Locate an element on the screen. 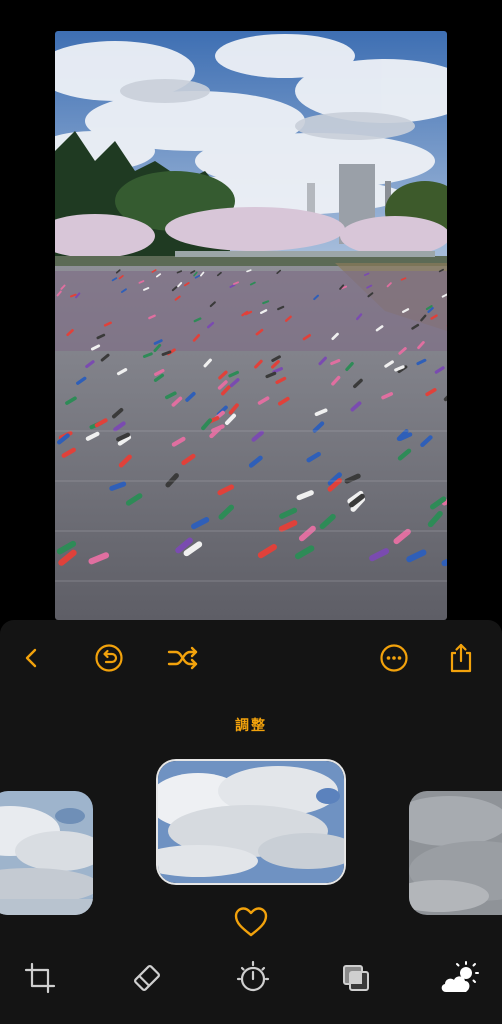 This screenshot has height=1024, width=502. overlay-icon is located at coordinates (356, 978).